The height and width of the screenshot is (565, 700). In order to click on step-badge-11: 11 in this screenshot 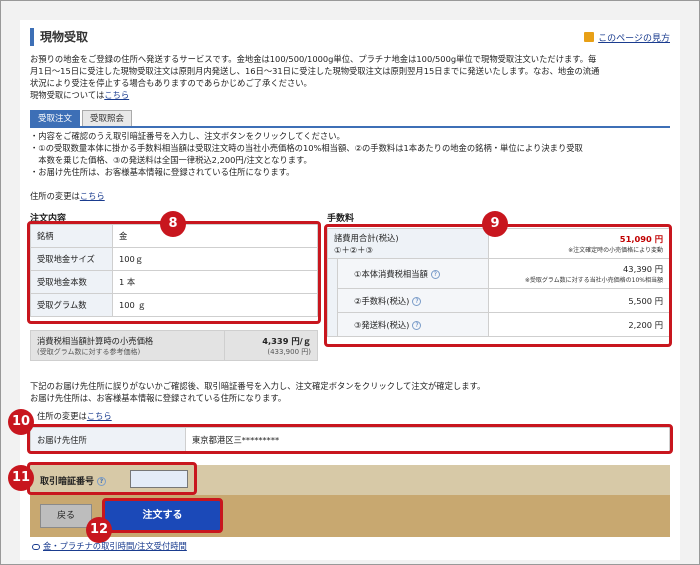, I will do `click(21, 478)`.